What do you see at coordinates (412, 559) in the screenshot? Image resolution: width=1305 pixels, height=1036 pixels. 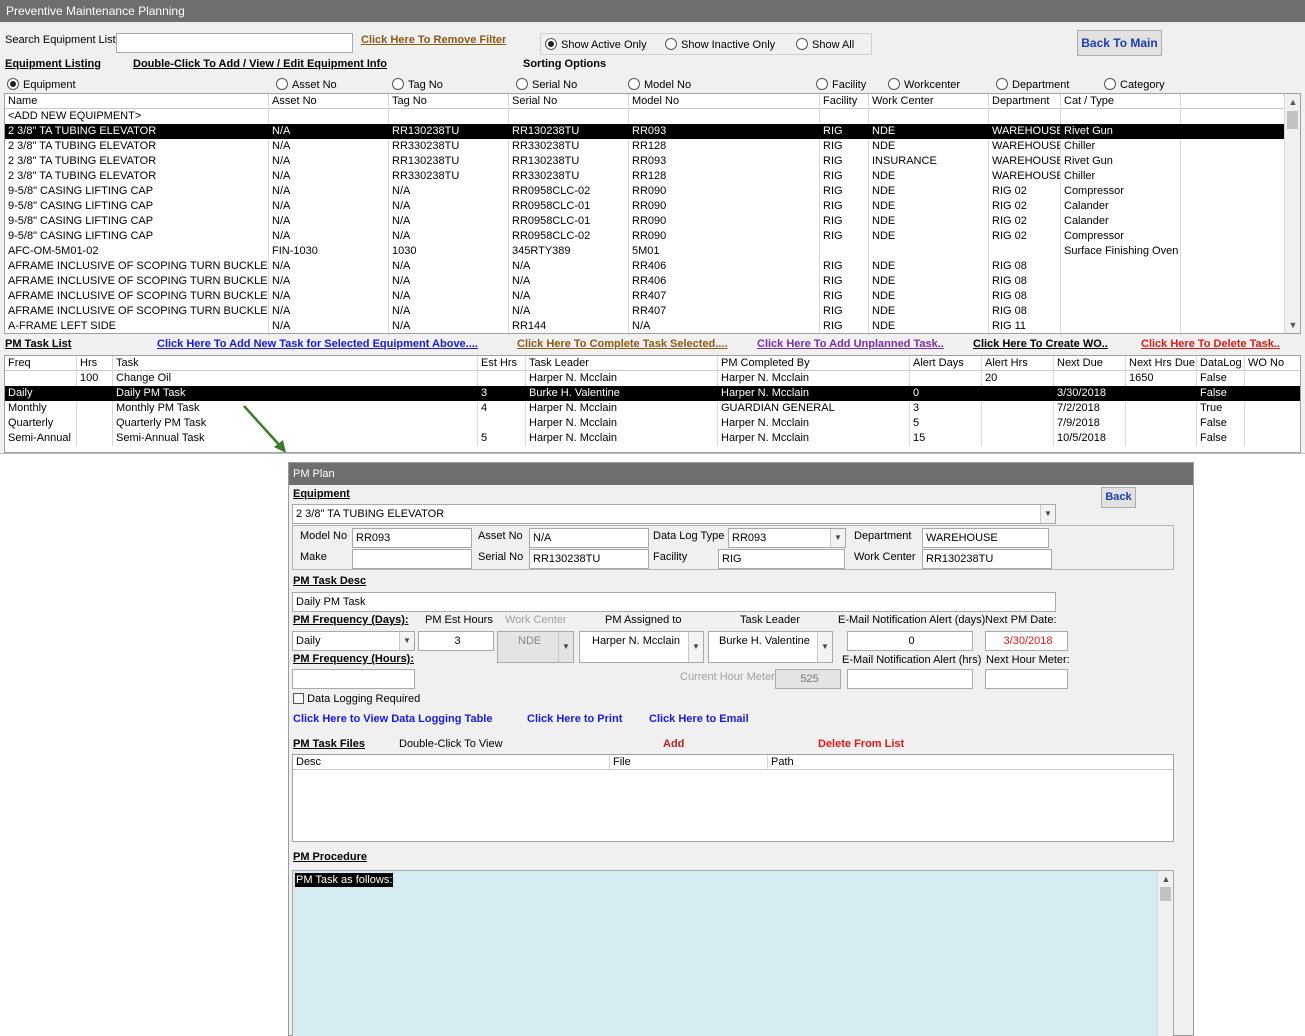 I see `make-field` at bounding box center [412, 559].